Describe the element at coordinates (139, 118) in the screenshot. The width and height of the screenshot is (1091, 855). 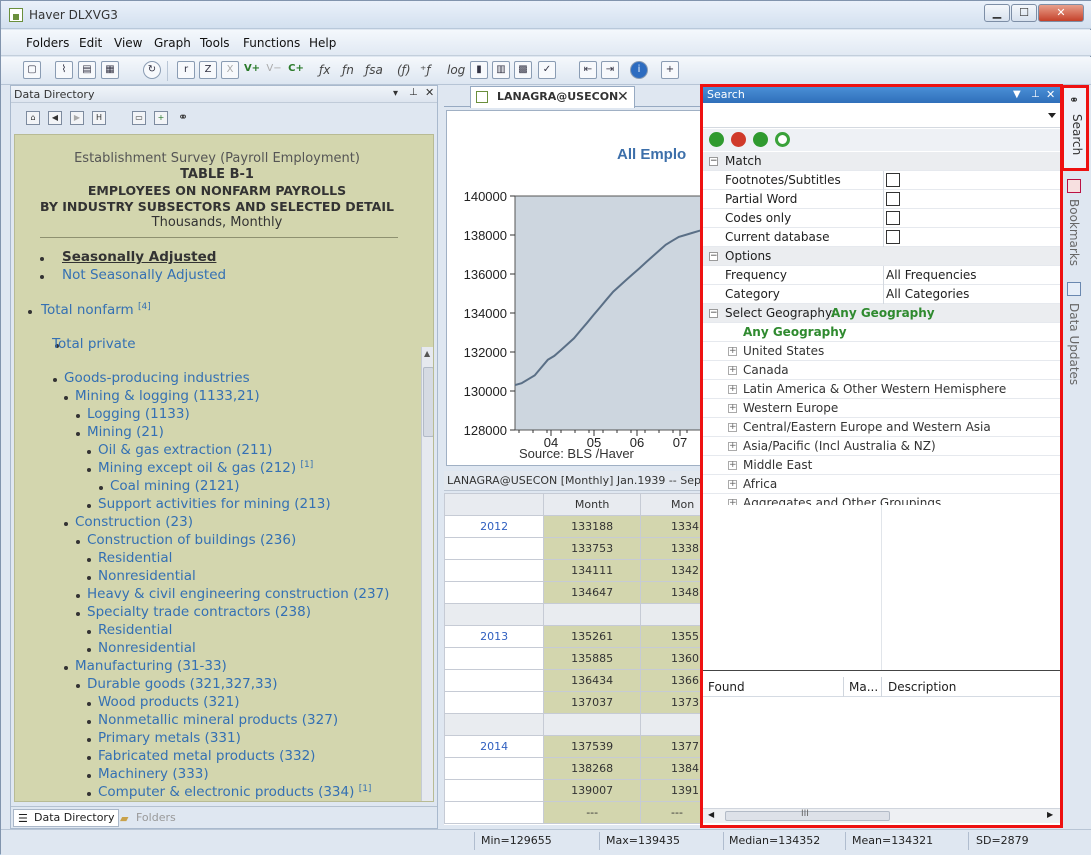
I see `monitor-icon: ▭` at that location.